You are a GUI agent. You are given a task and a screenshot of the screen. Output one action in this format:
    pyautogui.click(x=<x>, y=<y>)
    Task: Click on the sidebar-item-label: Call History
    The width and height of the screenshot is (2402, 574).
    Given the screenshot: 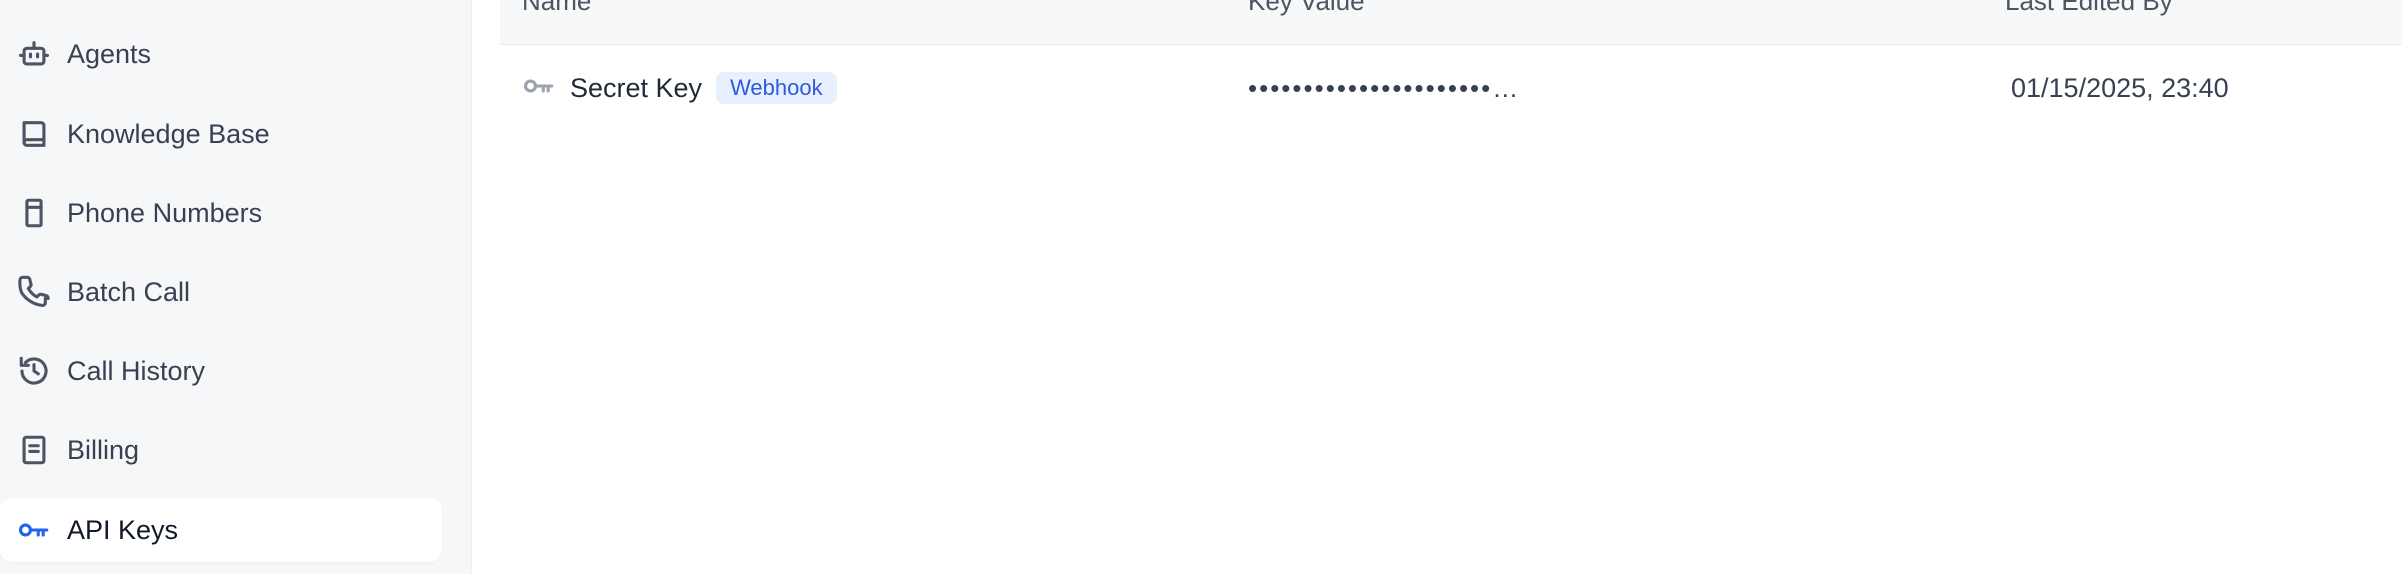 What is the action you would take?
    pyautogui.click(x=136, y=370)
    